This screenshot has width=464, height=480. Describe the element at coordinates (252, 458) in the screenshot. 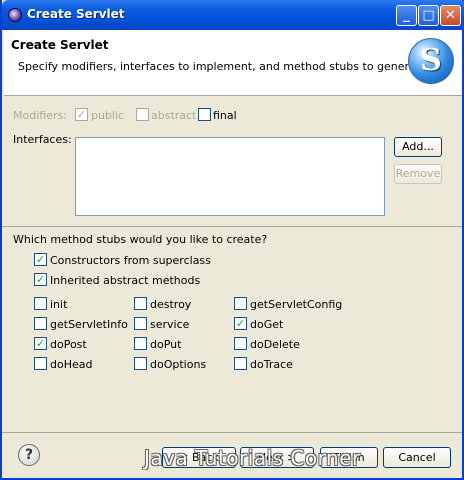

I see `watermark: Java Tutorials Corner` at that location.